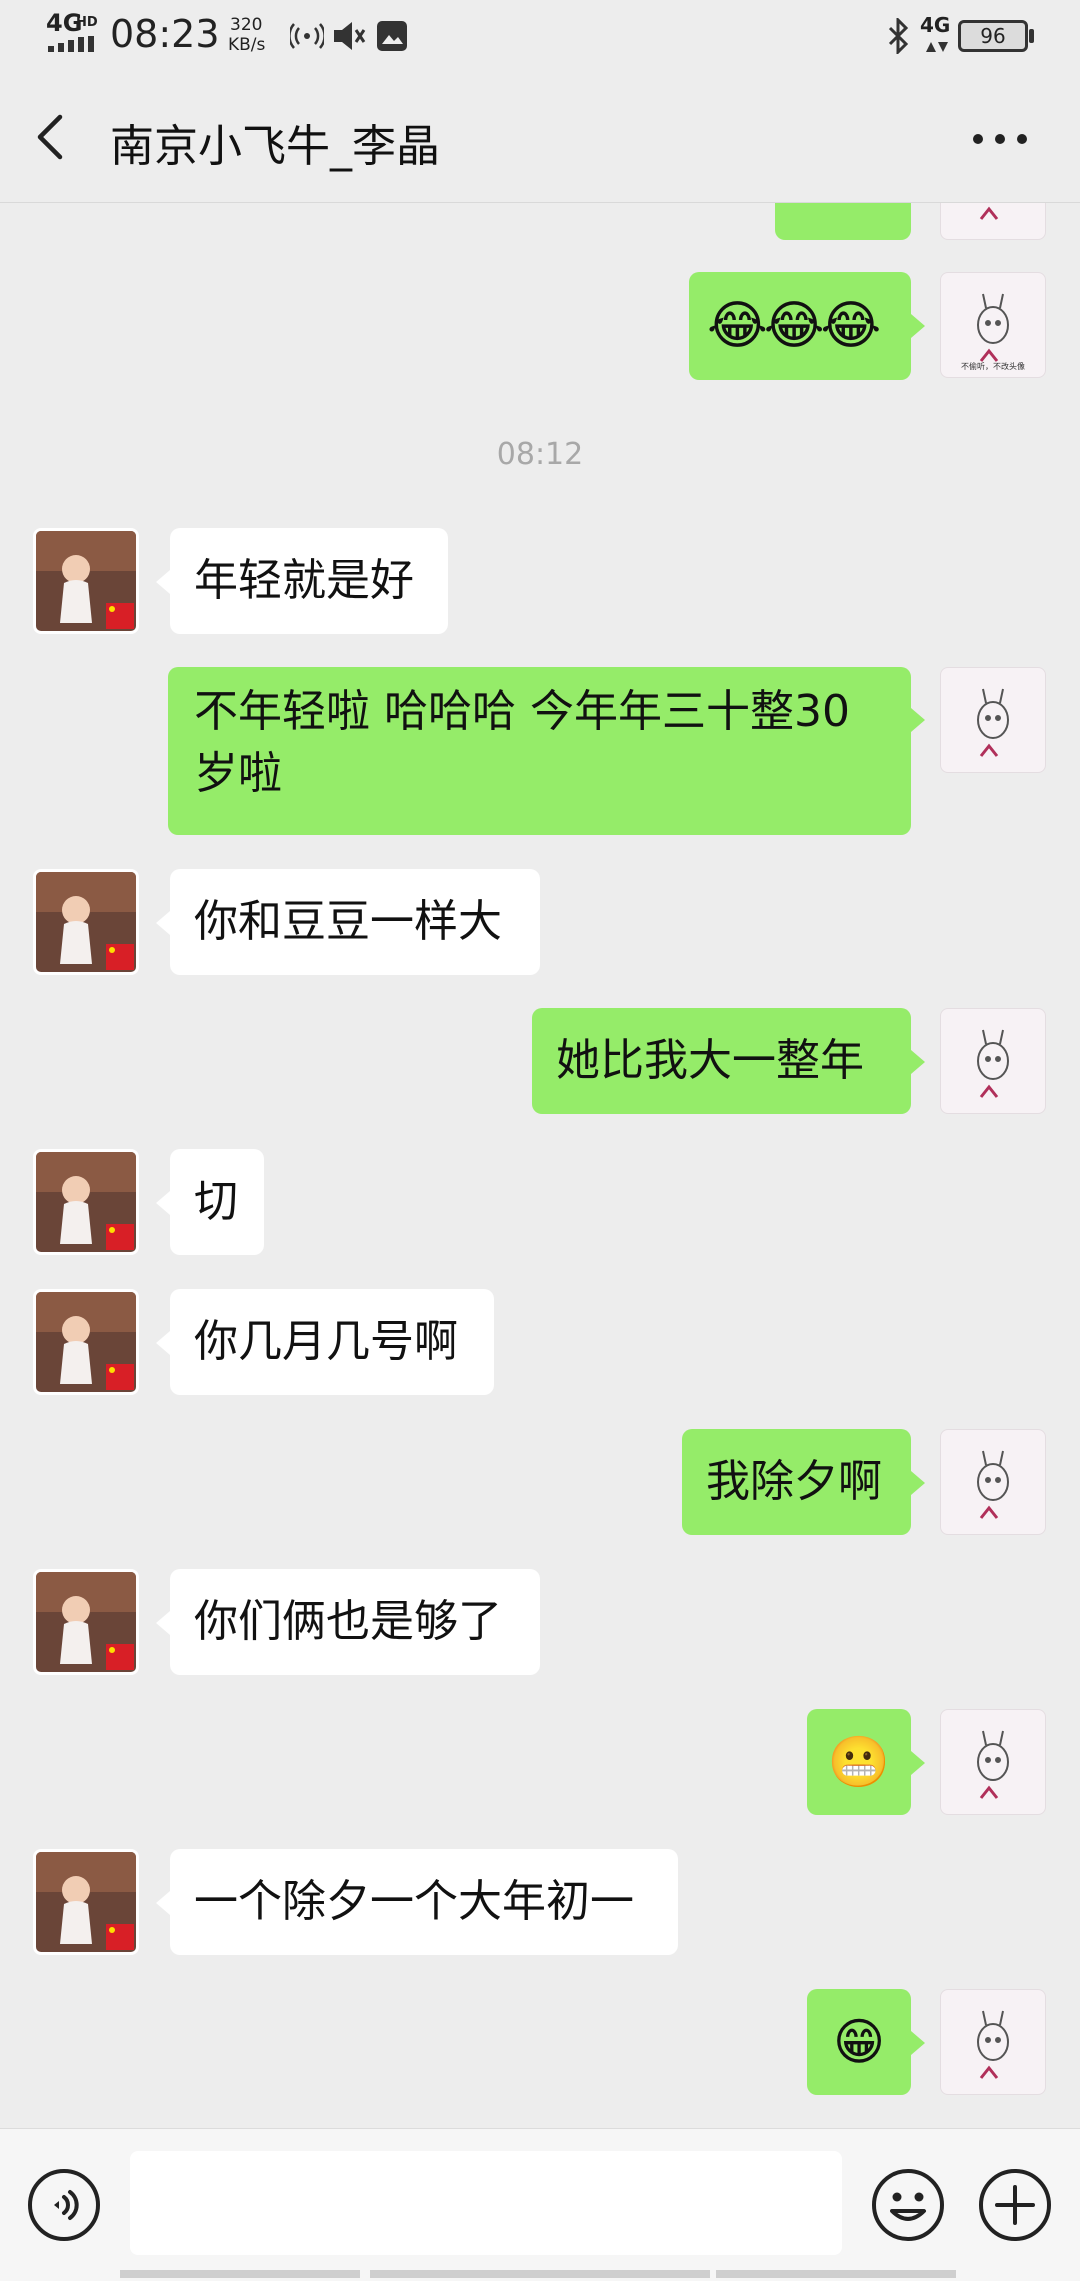 The width and height of the screenshot is (1080, 2281). I want to click on message-bubble: 年轻就是好, so click(309, 581).